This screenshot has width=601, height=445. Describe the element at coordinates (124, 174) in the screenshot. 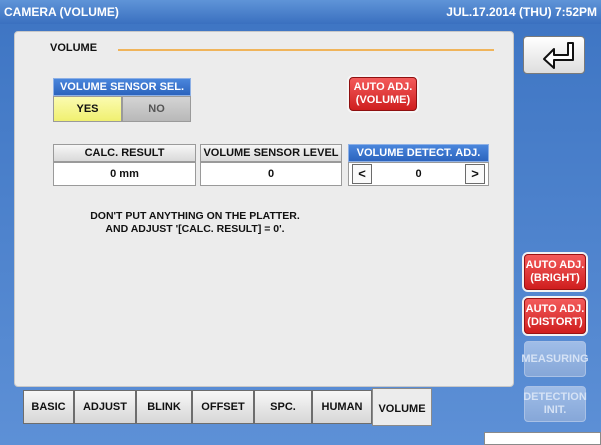

I see `calc-result-value: 0 mm` at that location.